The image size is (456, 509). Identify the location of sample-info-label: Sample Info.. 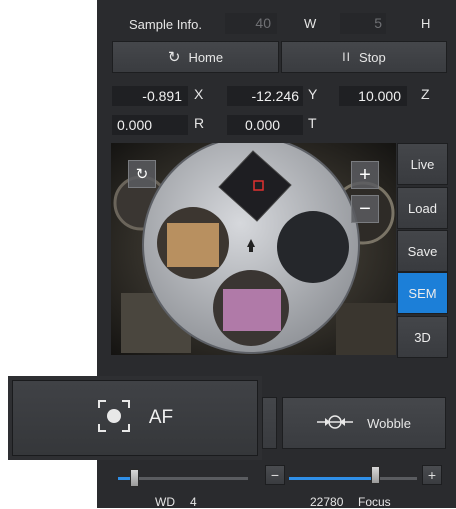
(165, 24).